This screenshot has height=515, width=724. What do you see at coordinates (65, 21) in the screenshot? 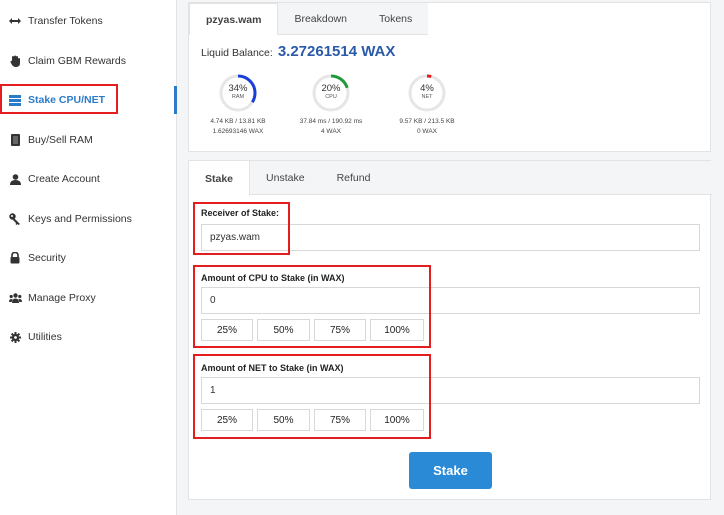
I see `sidebar-item-label: Transfer Tokens` at bounding box center [65, 21].